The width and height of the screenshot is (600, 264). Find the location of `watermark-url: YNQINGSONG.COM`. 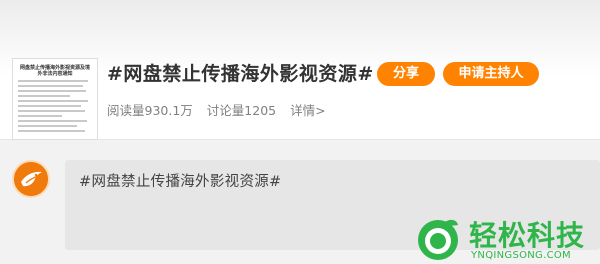

watermark-url: YNQINGSONG.COM is located at coordinates (521, 255).